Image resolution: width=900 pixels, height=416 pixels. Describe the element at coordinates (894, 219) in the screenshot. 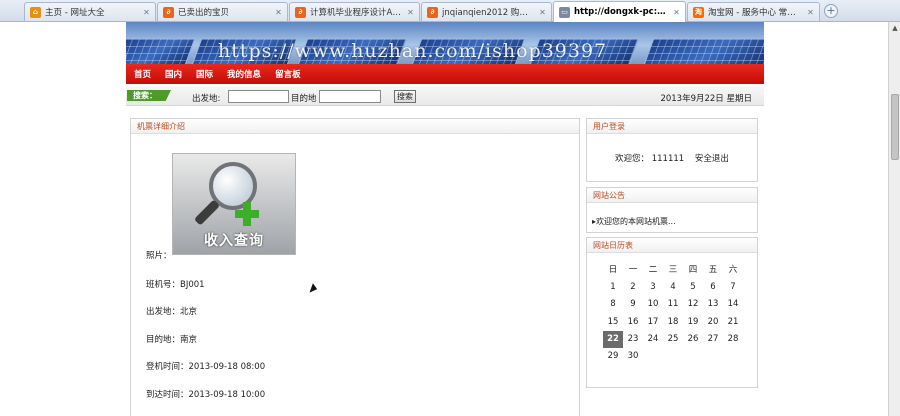

I see `vertical-scrollbar: ▲` at that location.